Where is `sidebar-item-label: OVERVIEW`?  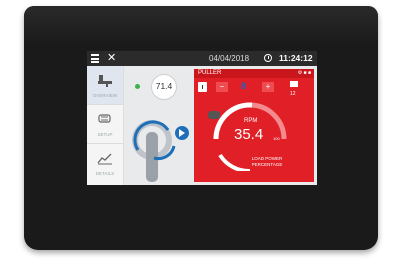
sidebar-item-label: OVERVIEW is located at coordinates (105, 95).